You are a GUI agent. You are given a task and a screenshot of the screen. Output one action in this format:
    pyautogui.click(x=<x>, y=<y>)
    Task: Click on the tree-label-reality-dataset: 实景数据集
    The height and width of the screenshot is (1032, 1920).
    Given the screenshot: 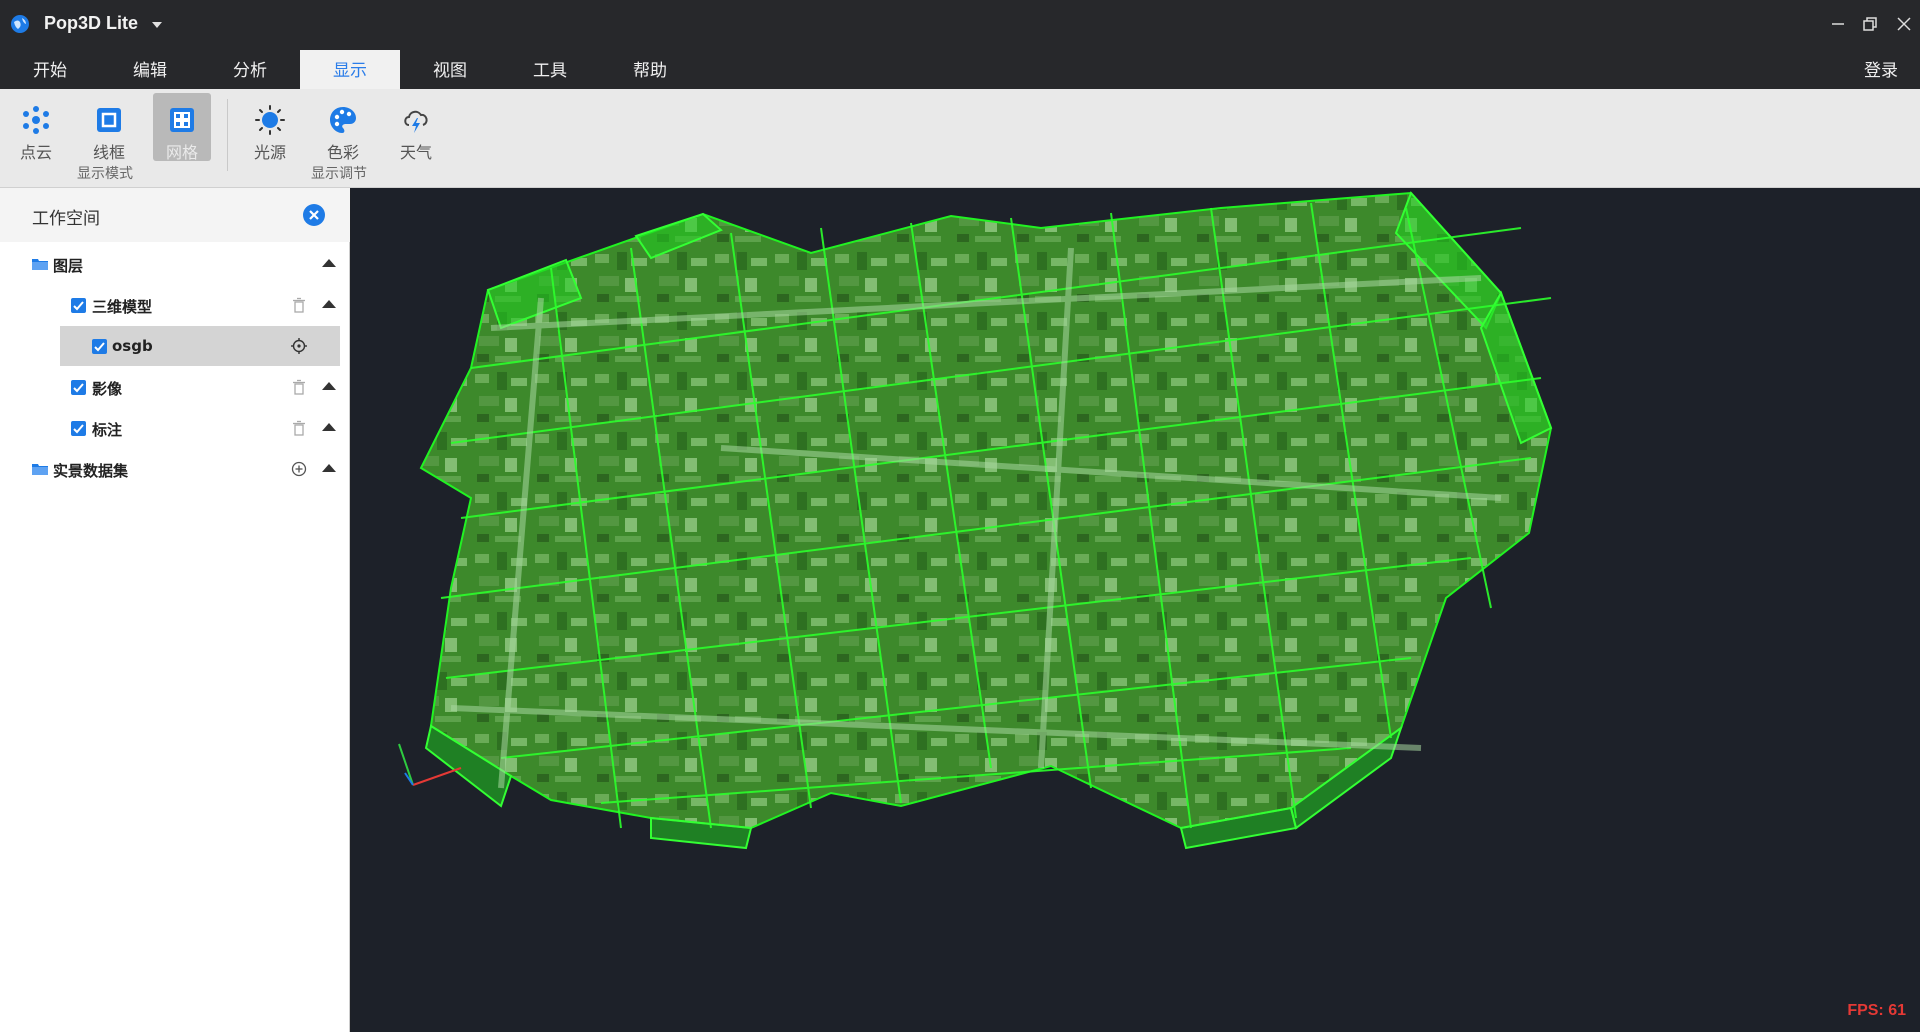 What is the action you would take?
    pyautogui.click(x=91, y=471)
    